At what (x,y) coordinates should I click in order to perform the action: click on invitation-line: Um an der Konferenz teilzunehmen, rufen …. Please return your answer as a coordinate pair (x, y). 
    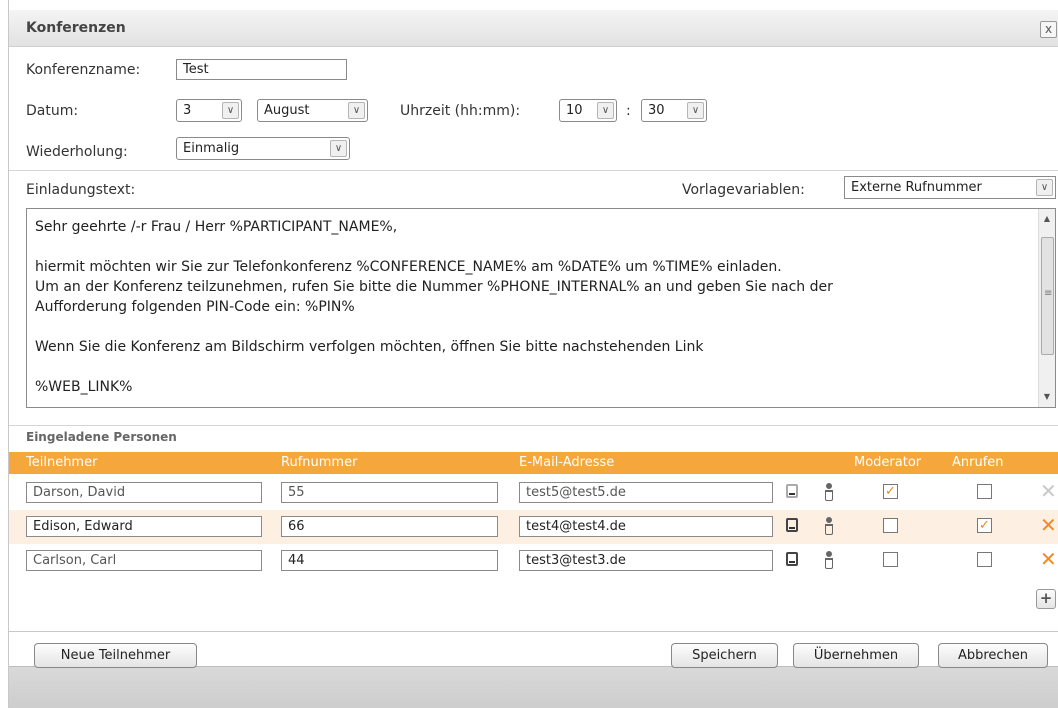
    Looking at the image, I should click on (434, 287).